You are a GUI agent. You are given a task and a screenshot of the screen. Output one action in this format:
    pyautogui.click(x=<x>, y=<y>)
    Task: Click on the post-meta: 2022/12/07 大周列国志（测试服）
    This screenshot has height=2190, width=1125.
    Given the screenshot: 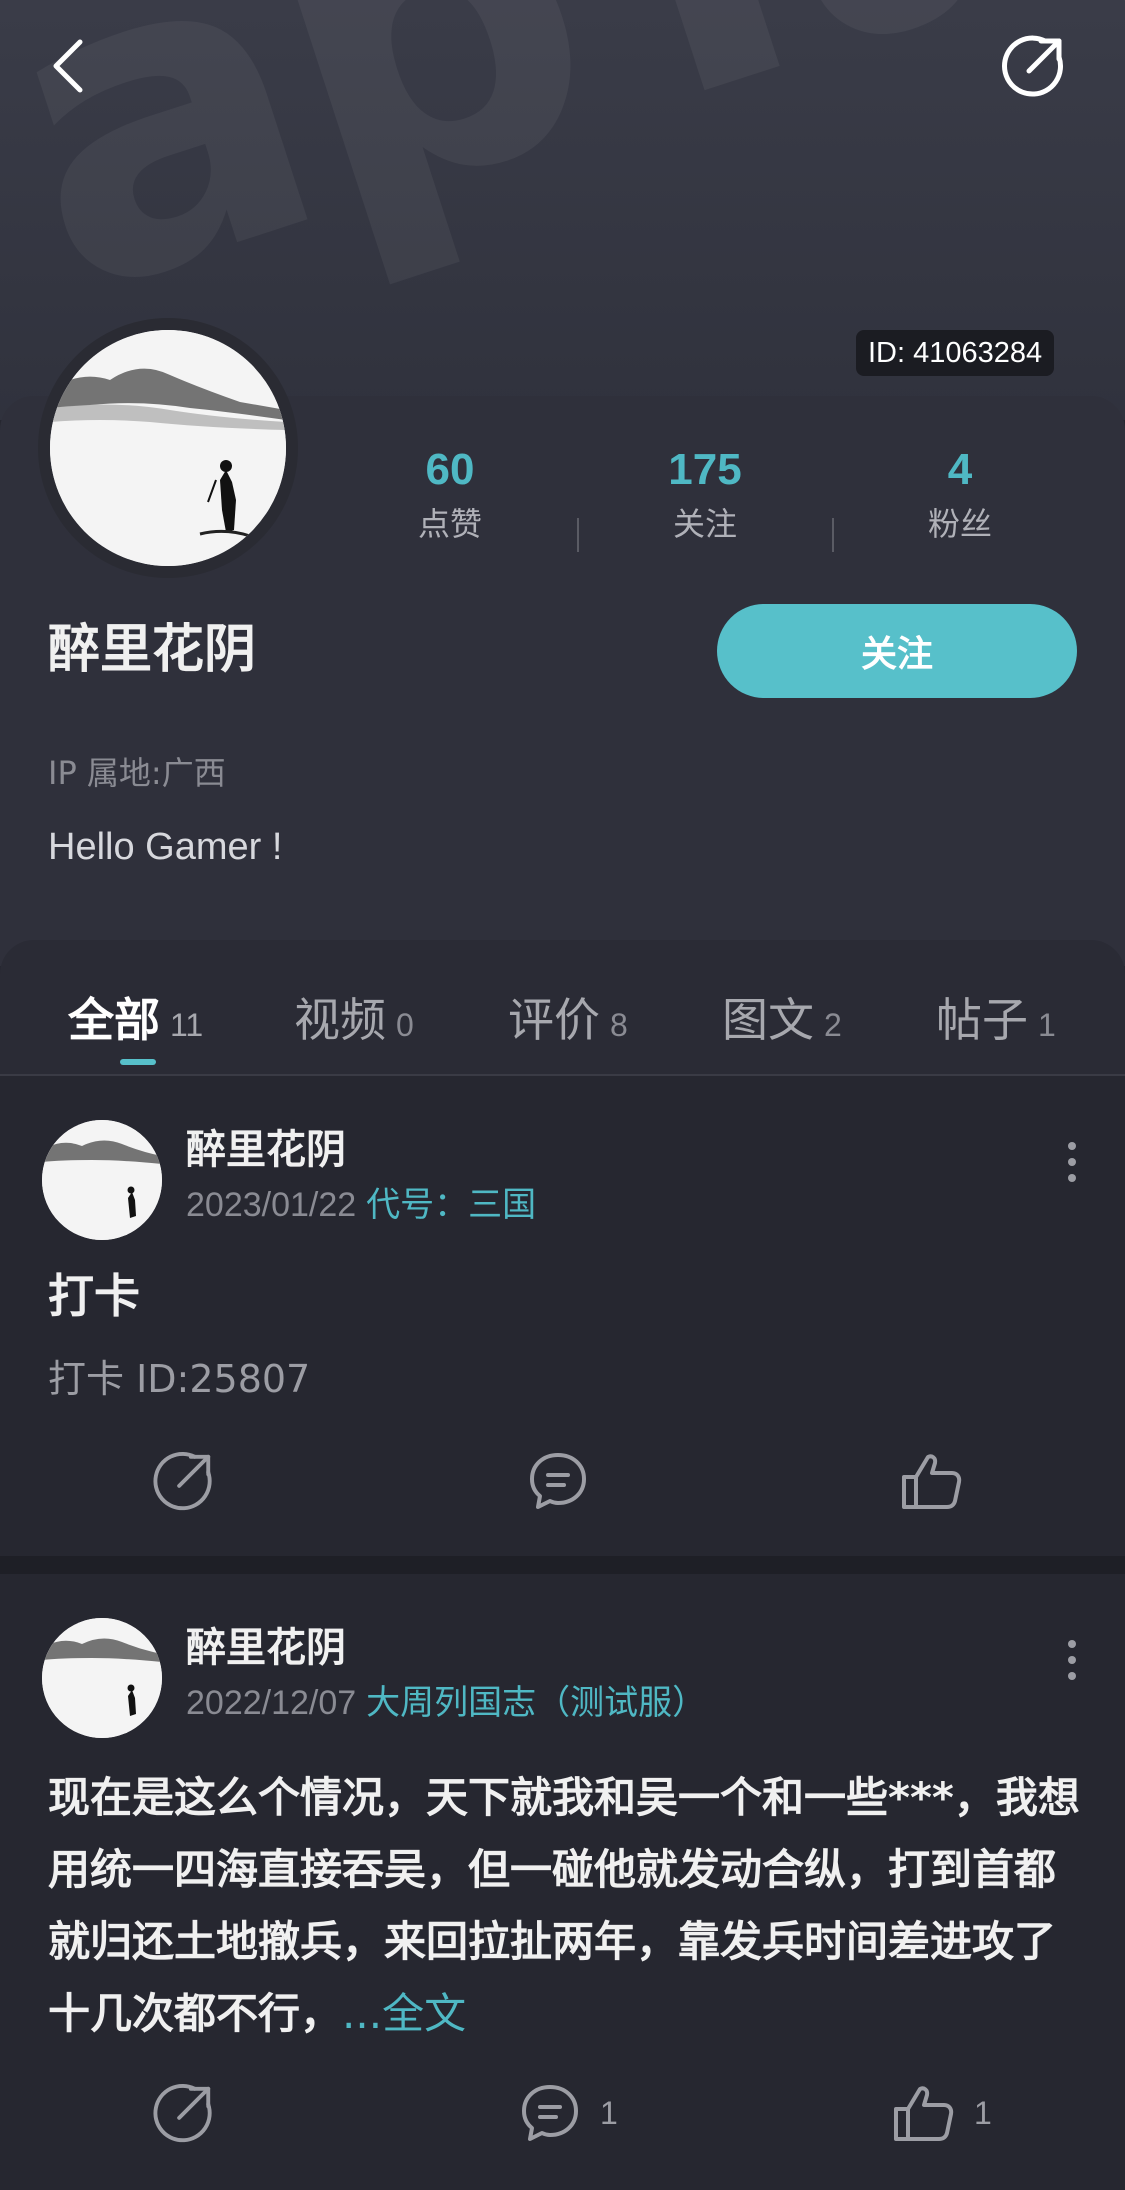 What is the action you would take?
    pyautogui.click(x=446, y=1703)
    